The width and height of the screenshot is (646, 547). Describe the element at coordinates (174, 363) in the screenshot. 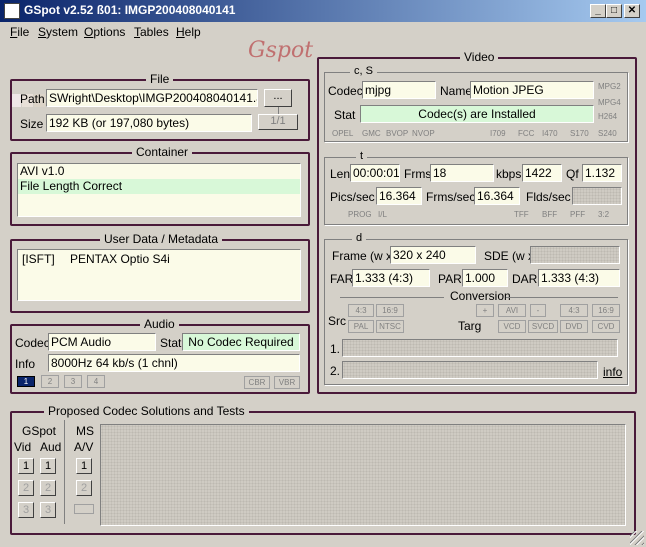

I see `audio-info-field: 8000Hz 64 kb/s (1 chnl)` at that location.